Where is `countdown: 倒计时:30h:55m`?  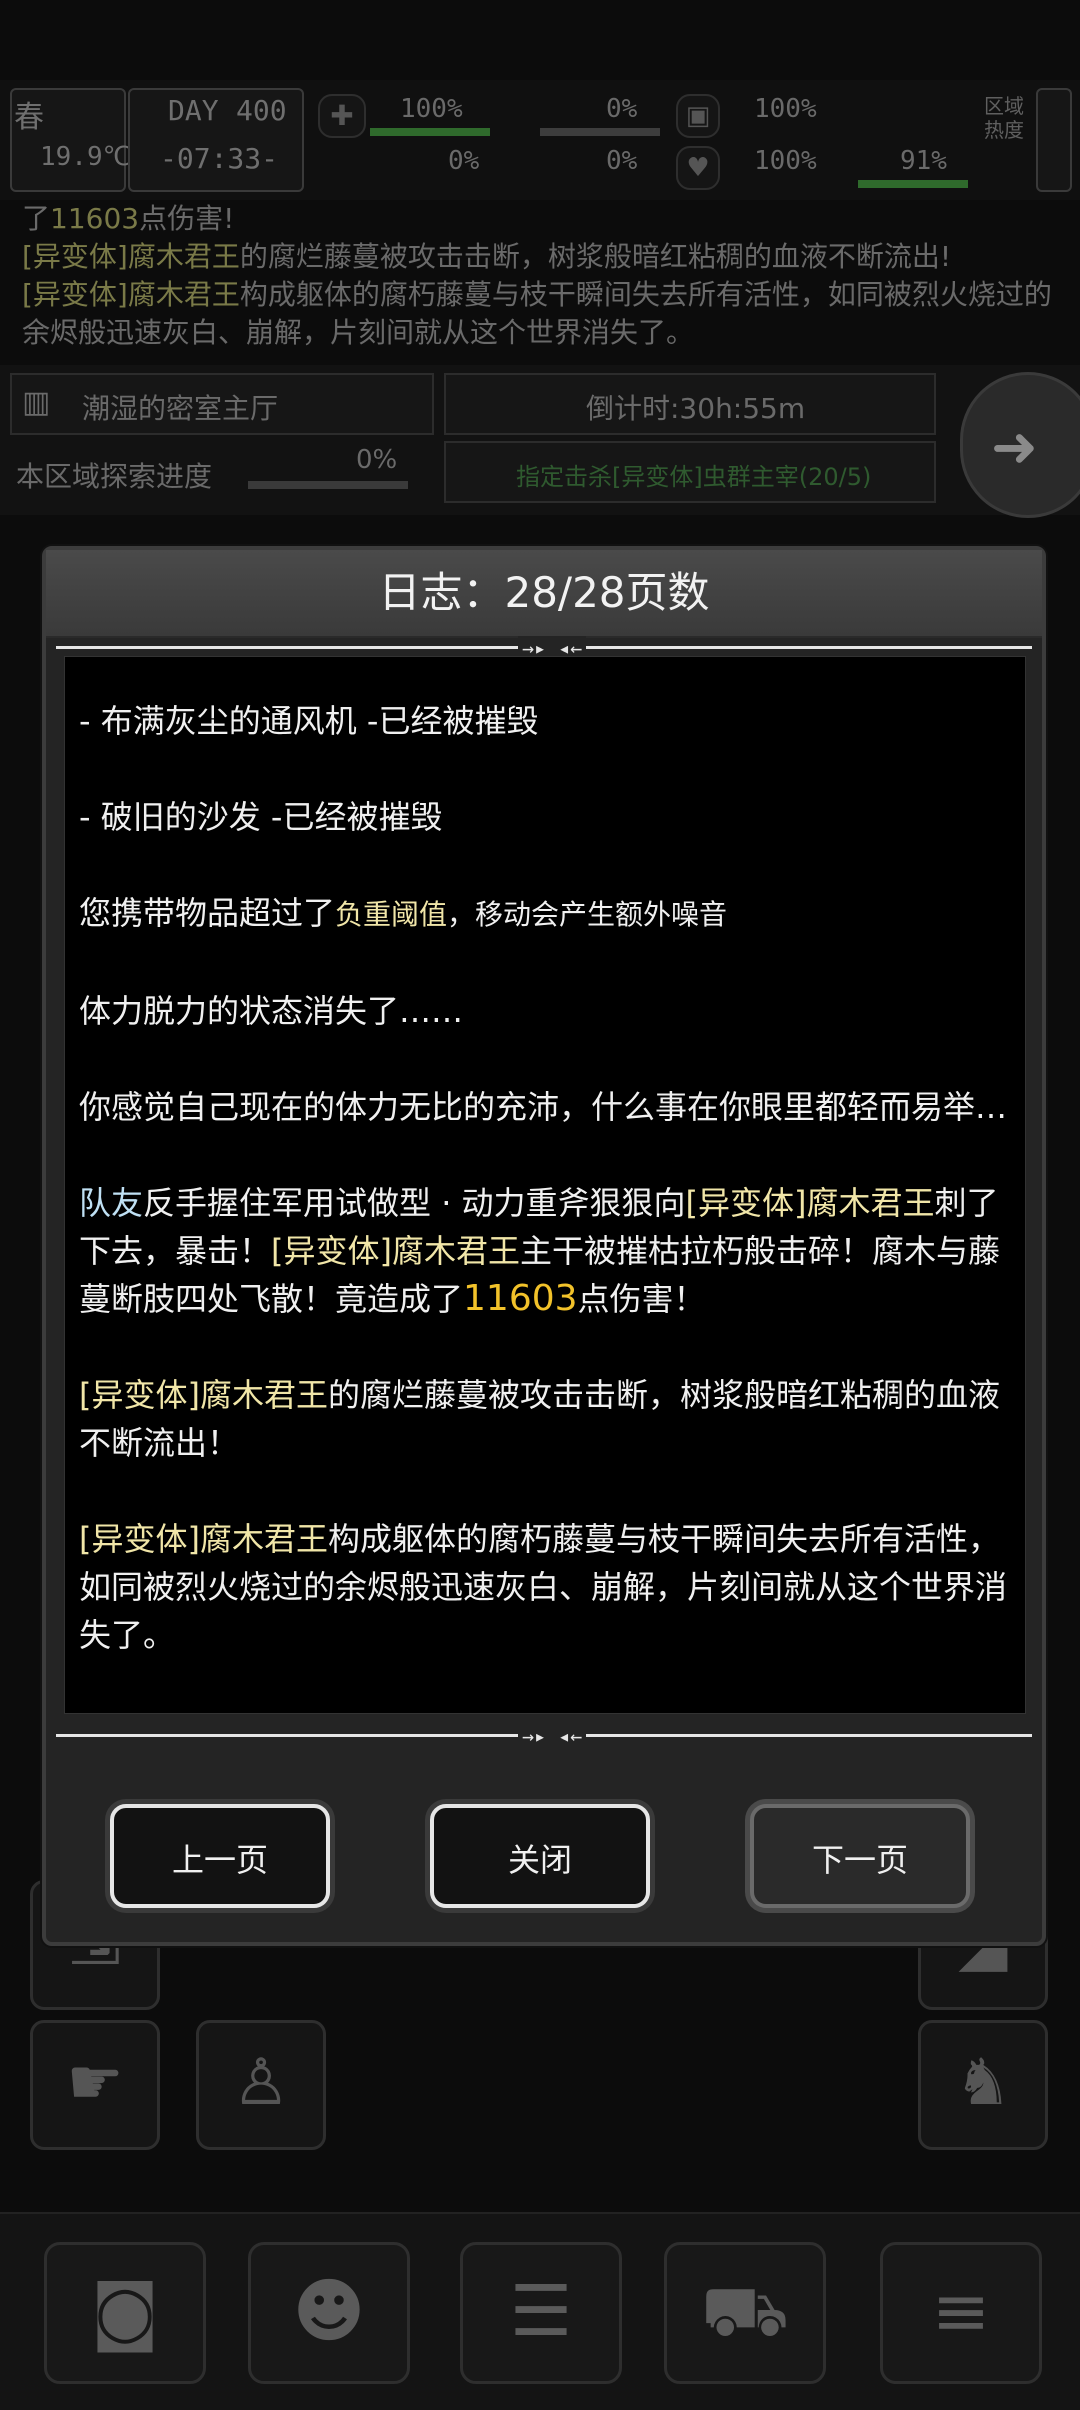
countdown: 倒计时:30h:55m is located at coordinates (696, 408).